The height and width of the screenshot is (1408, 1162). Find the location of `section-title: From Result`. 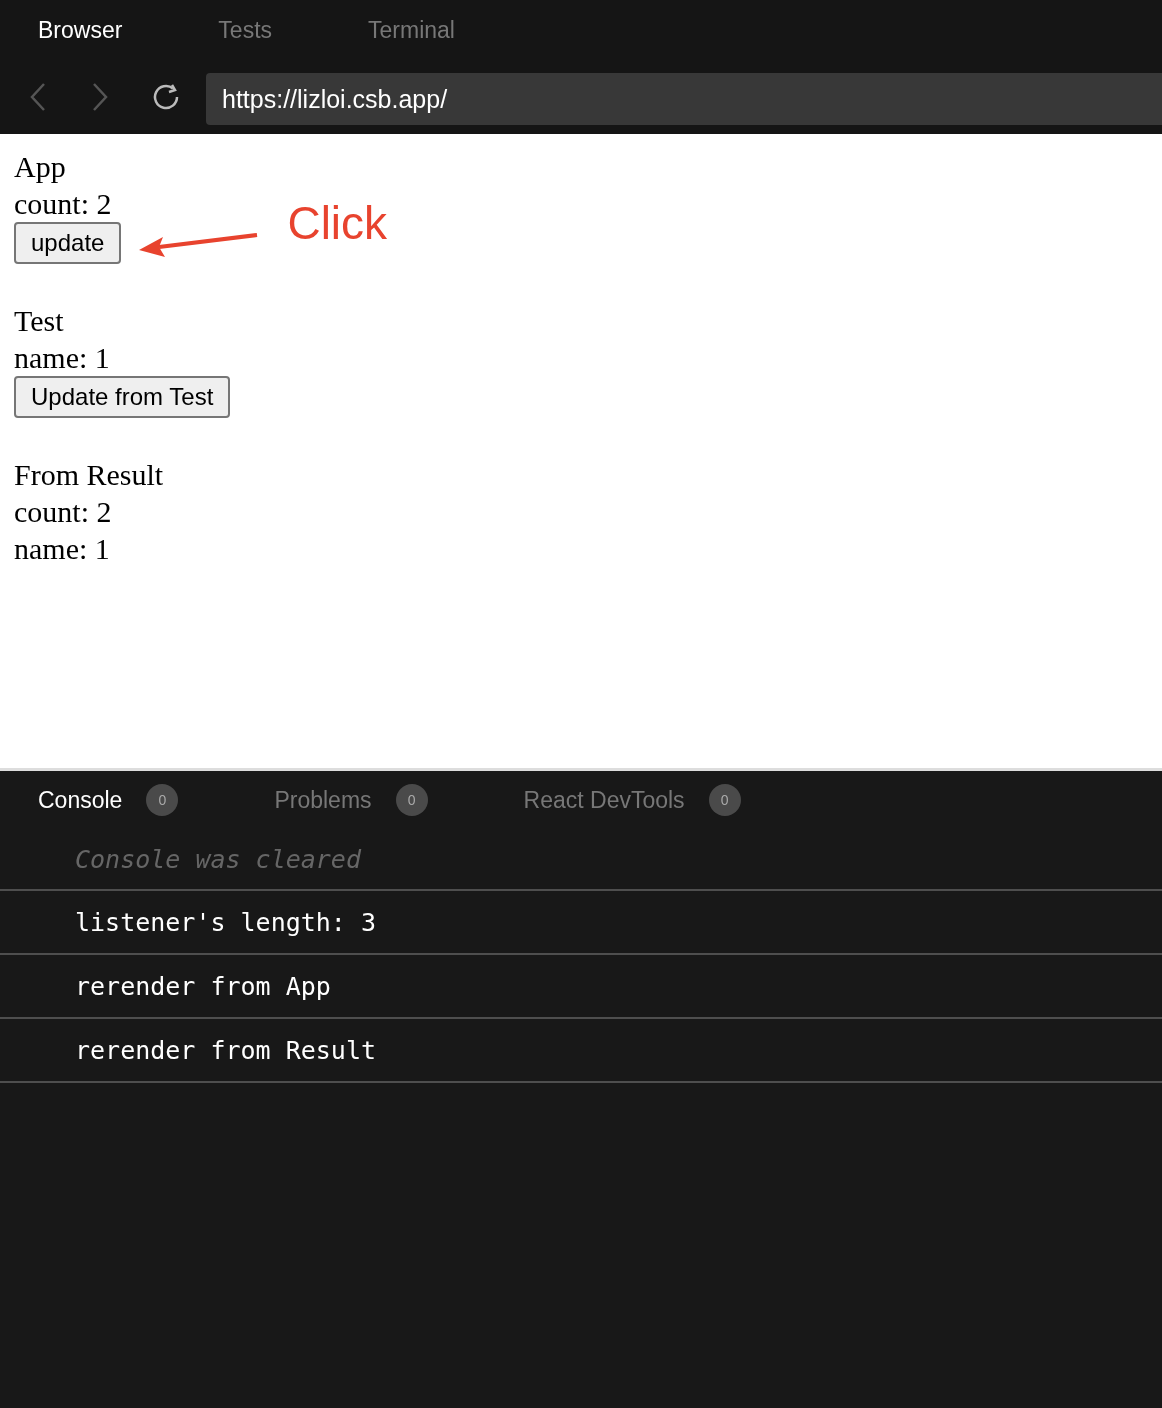

section-title: From Result is located at coordinates (89, 475).